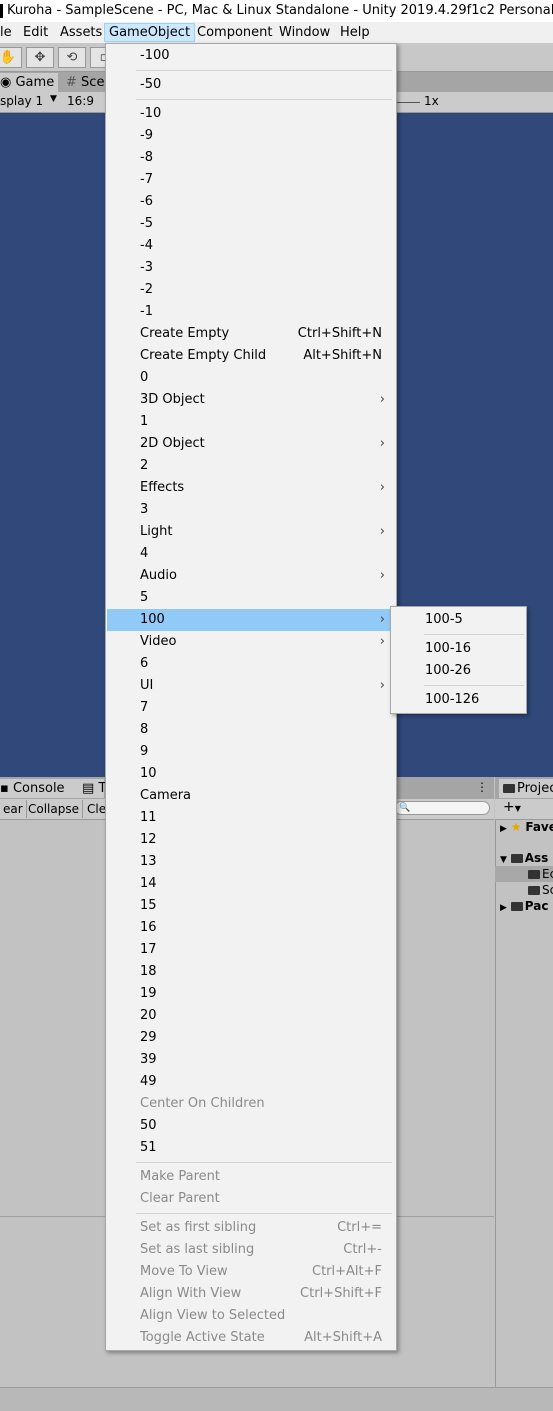 Image resolution: width=553 pixels, height=1411 pixels. I want to click on menu-item-6: -6, so click(251, 202).